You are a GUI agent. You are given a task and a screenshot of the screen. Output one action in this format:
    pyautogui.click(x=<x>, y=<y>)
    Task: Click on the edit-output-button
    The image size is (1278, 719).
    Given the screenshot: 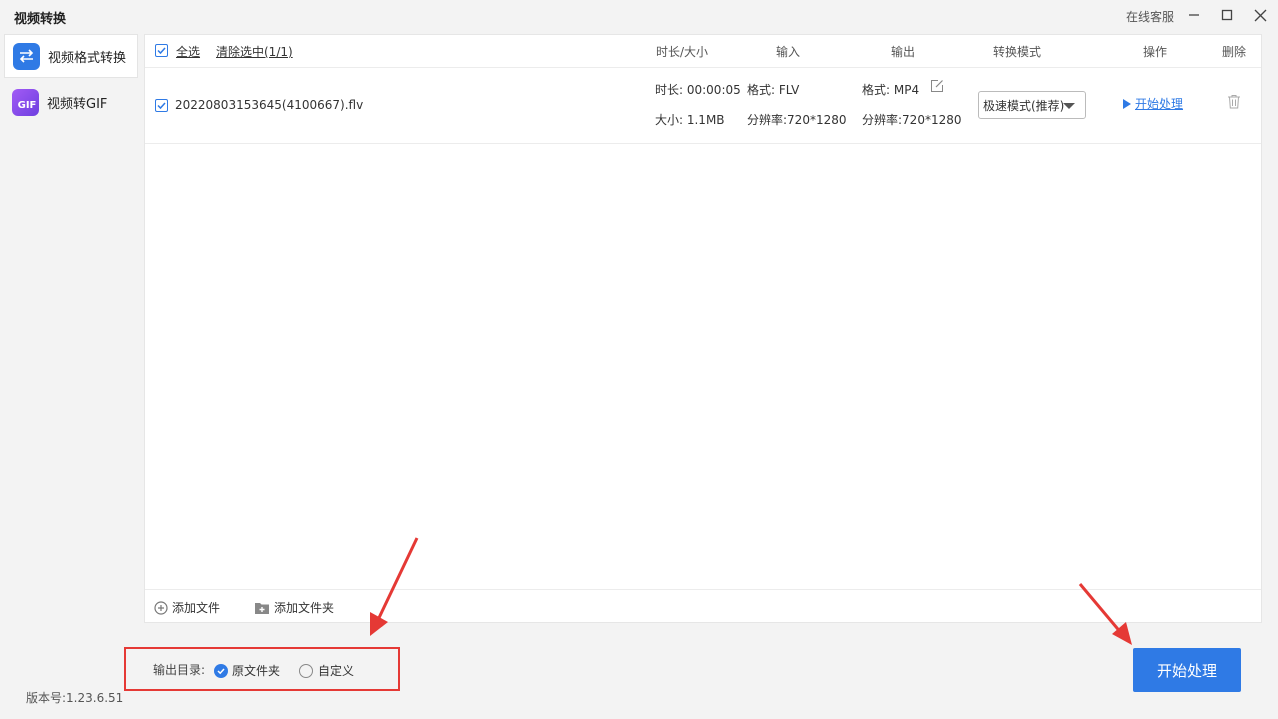 What is the action you would take?
    pyautogui.click(x=937, y=87)
    